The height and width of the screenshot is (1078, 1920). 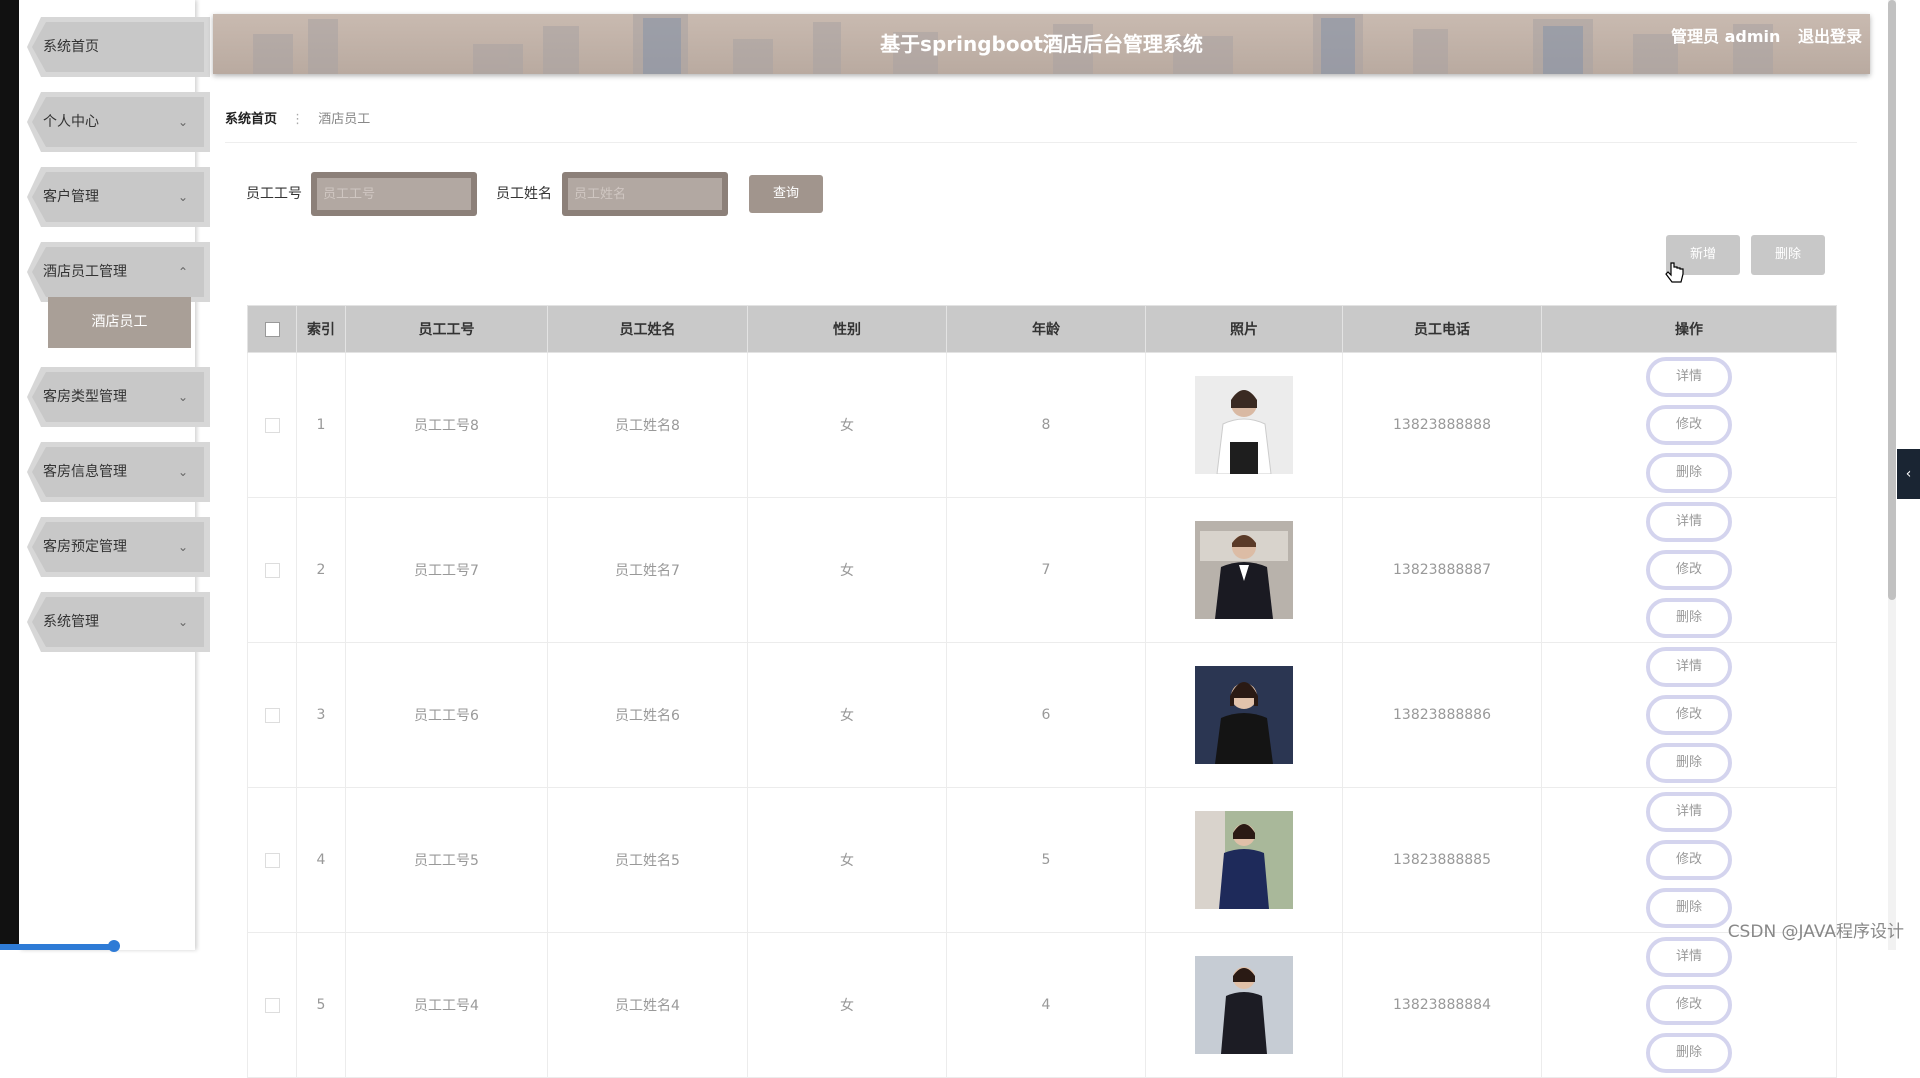 I want to click on video-progress-bar, so click(x=57, y=947).